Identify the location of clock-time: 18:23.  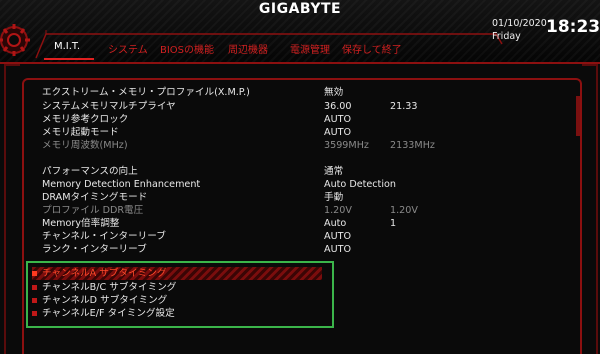
(573, 27).